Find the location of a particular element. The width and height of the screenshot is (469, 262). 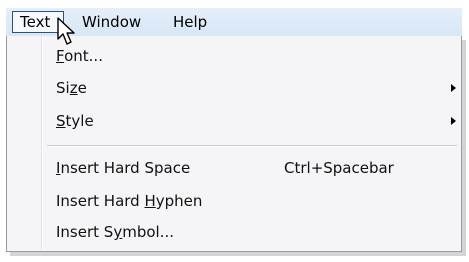

mnemonic-letter: z is located at coordinates (73, 88).